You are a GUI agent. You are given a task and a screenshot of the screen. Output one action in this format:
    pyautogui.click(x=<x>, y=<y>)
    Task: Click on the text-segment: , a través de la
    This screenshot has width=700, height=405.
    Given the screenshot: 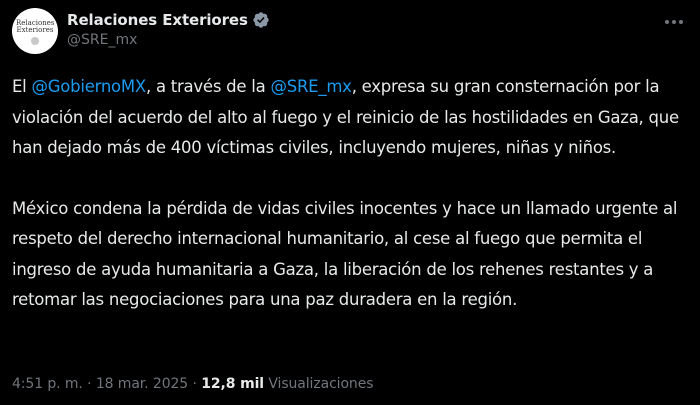 What is the action you would take?
    pyautogui.click(x=208, y=86)
    